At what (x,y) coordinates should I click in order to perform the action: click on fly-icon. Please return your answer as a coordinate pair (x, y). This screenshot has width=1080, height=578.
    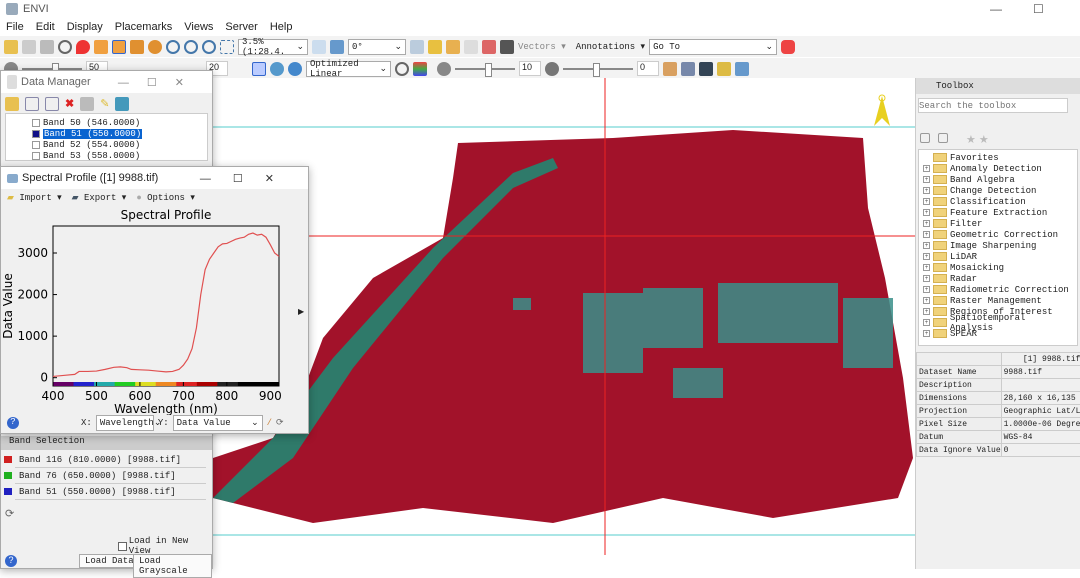
    Looking at the image, I should click on (137, 47).